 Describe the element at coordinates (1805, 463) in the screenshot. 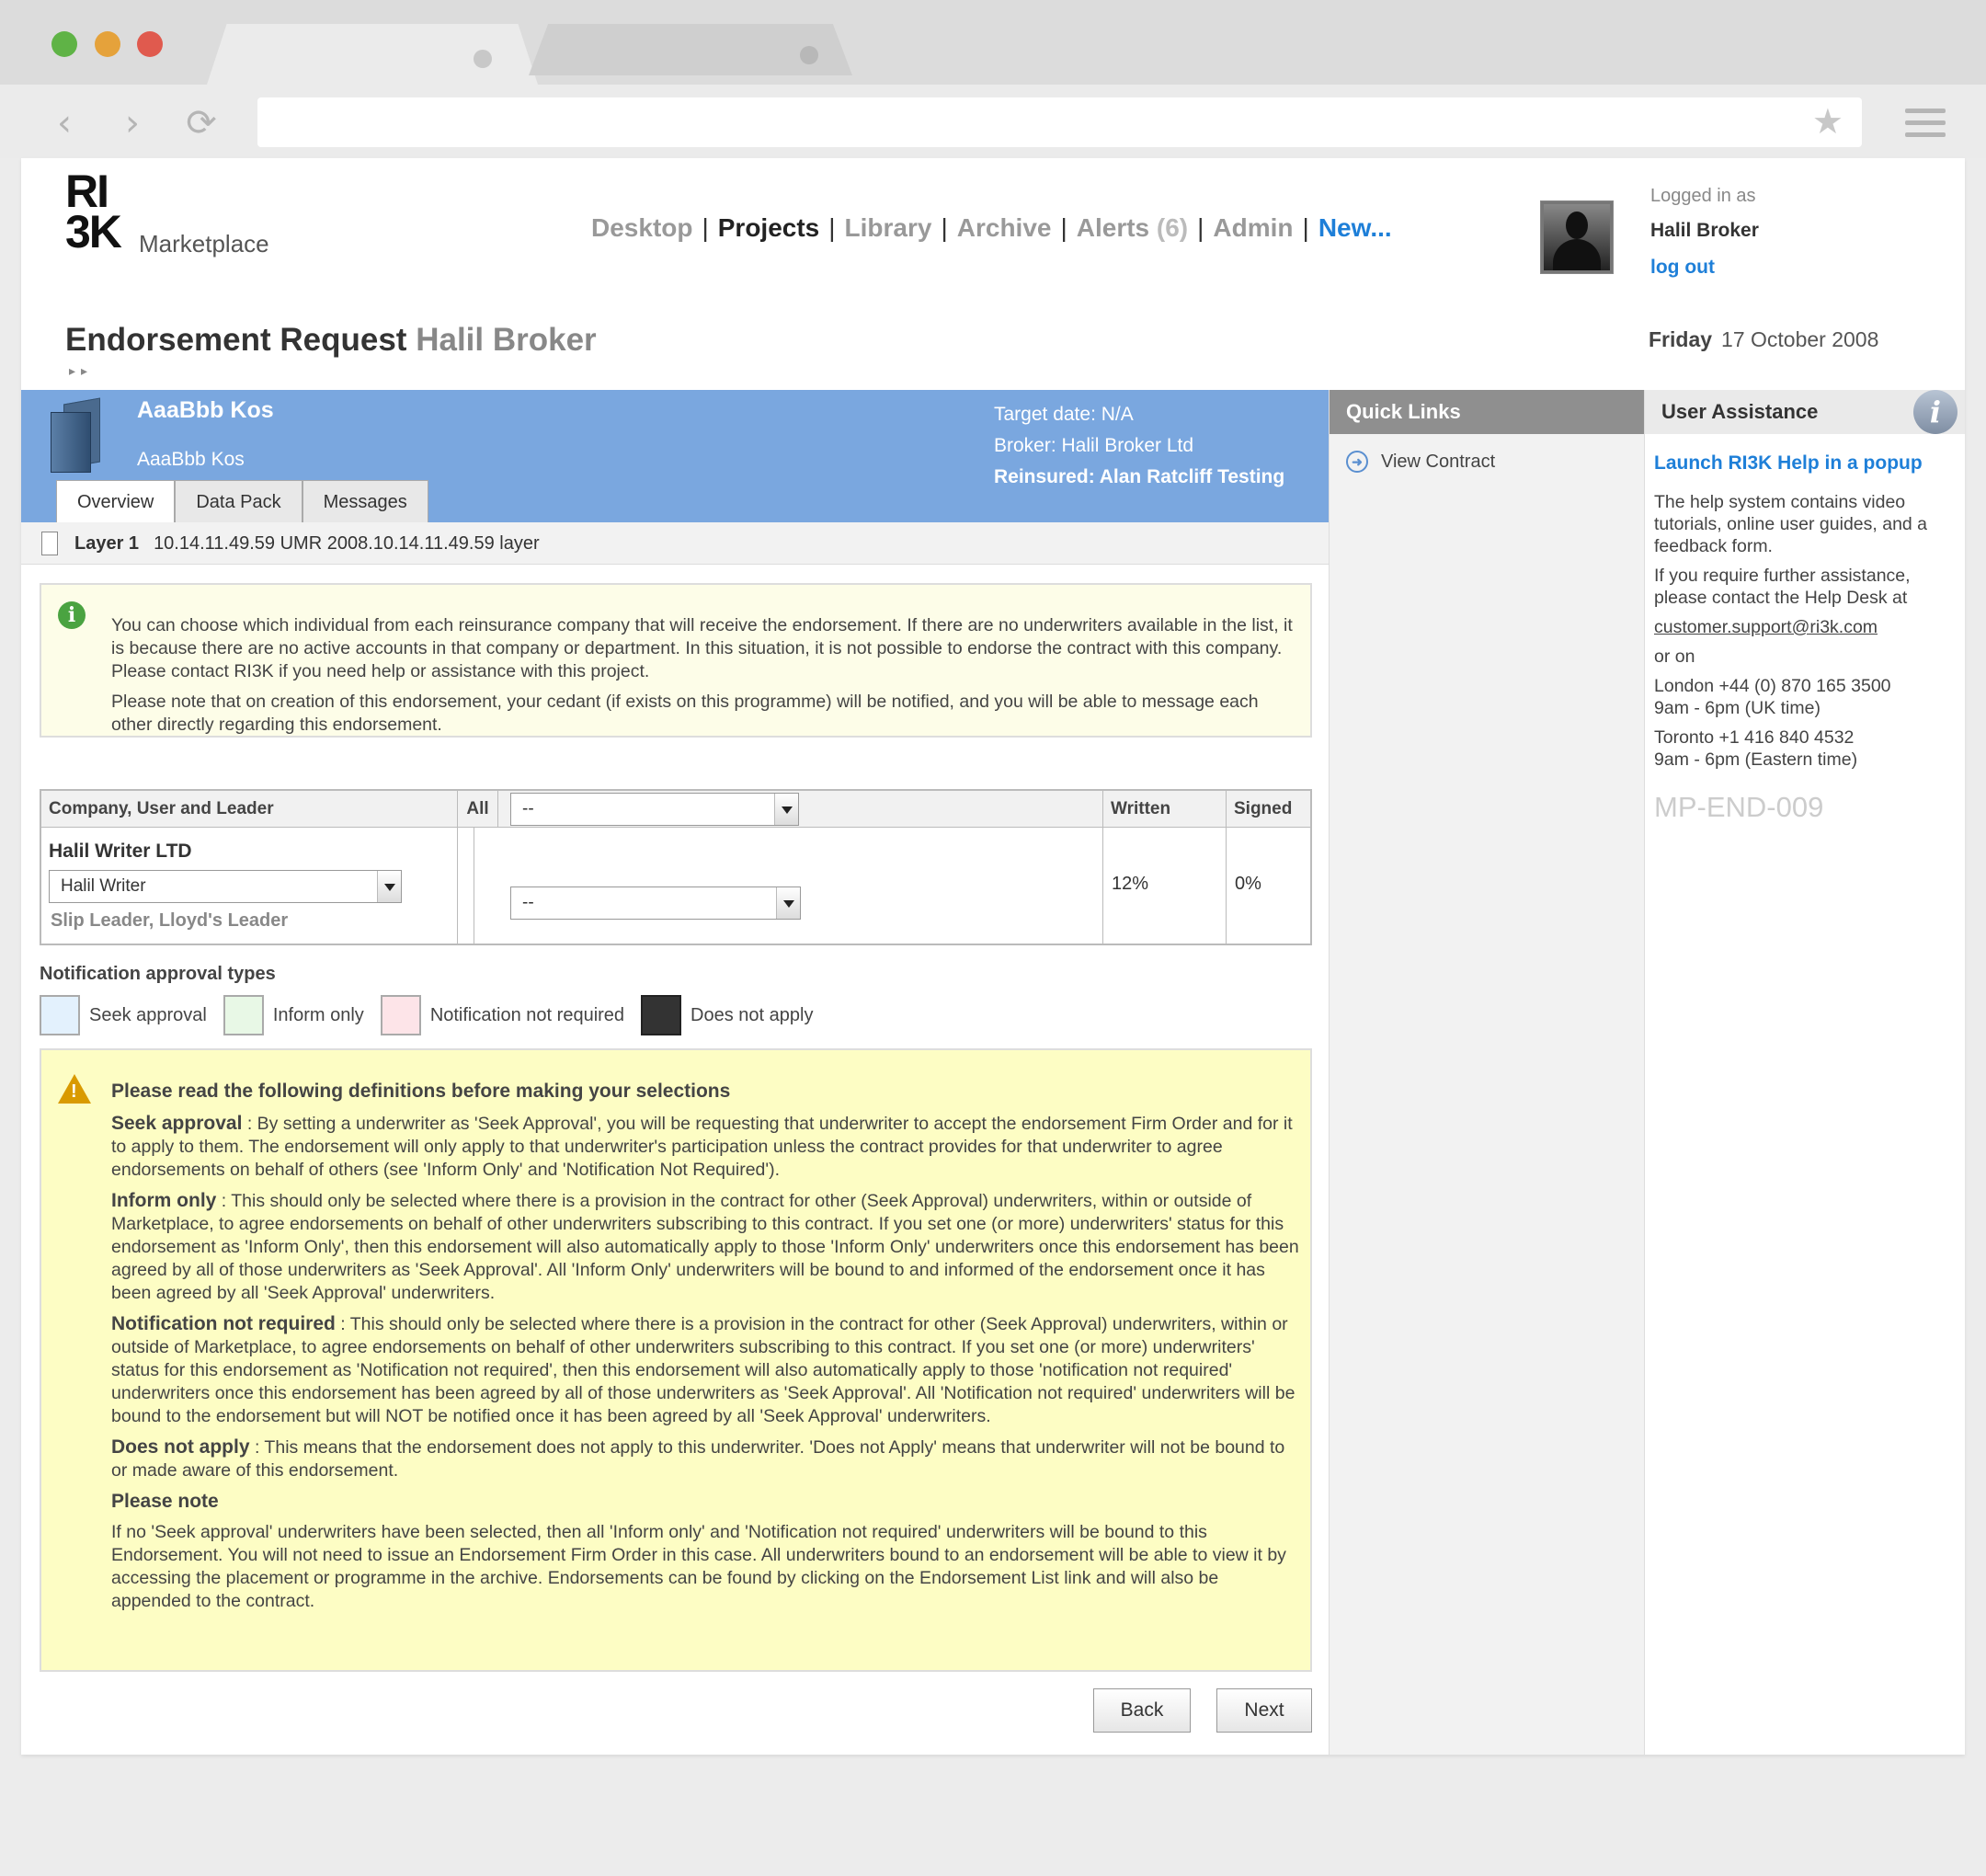

I see `launch-help-link: Launch RI3K Help in a popup` at that location.